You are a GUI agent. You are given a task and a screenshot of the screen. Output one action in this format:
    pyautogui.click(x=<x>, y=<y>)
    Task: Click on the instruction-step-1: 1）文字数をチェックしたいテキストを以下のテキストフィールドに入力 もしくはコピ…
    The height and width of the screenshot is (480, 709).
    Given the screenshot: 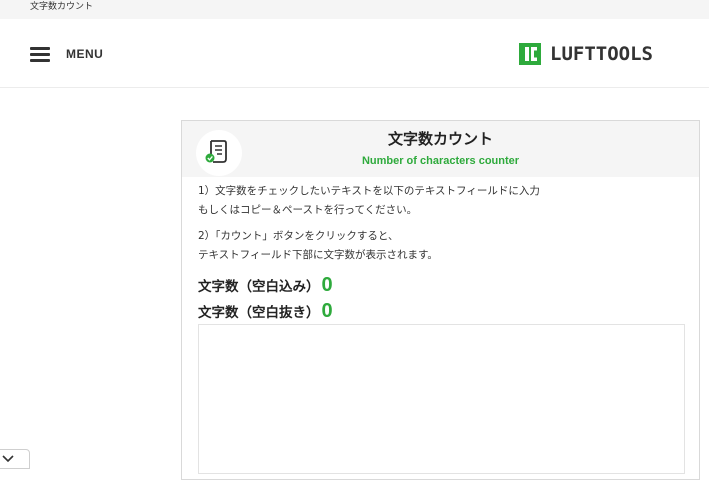 What is the action you would take?
    pyautogui.click(x=369, y=201)
    